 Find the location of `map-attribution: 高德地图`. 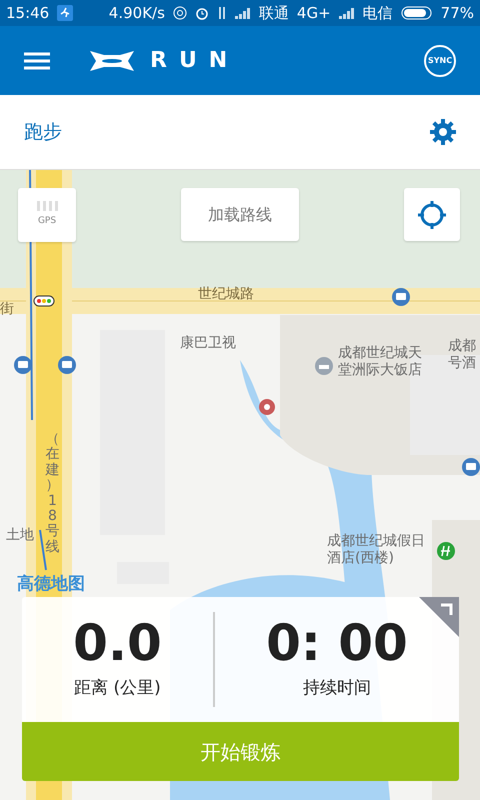

map-attribution: 高德地图 is located at coordinates (51, 584).